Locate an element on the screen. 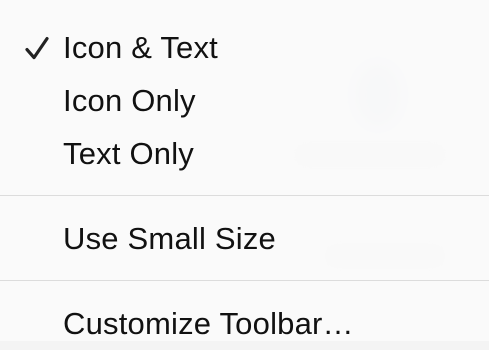  menu-item-label: Icon Only is located at coordinates (129, 100).